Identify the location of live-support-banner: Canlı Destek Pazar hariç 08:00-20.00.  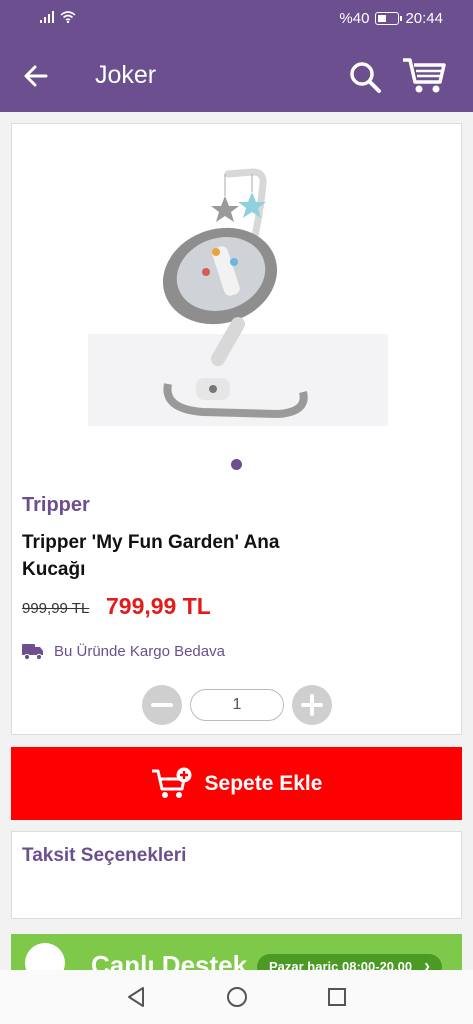
(236, 952).